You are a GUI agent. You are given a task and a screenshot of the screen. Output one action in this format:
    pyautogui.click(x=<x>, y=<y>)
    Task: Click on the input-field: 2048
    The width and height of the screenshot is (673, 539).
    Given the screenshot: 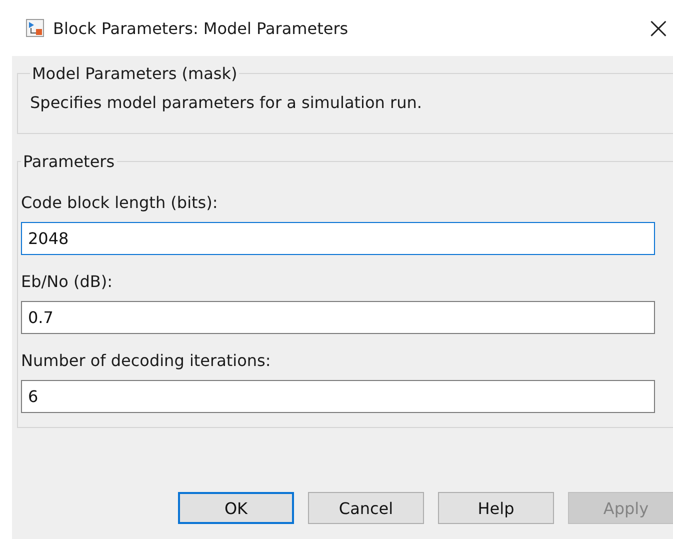 What is the action you would take?
    pyautogui.click(x=338, y=238)
    